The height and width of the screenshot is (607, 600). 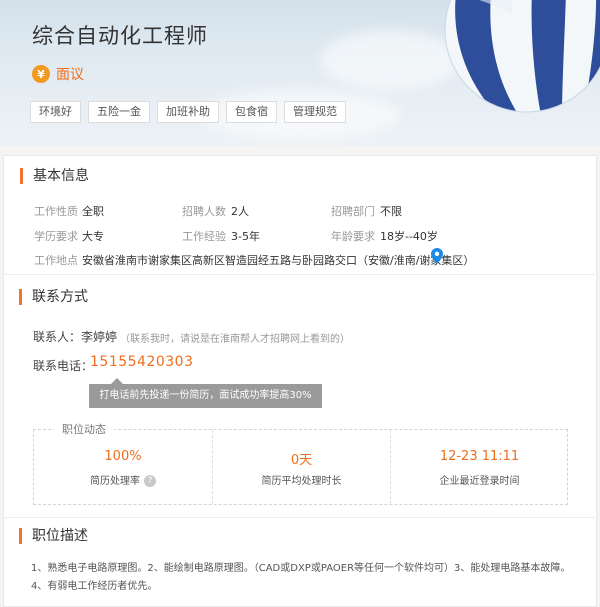 What do you see at coordinates (437, 256) in the screenshot?
I see `map-pin-icon` at bounding box center [437, 256].